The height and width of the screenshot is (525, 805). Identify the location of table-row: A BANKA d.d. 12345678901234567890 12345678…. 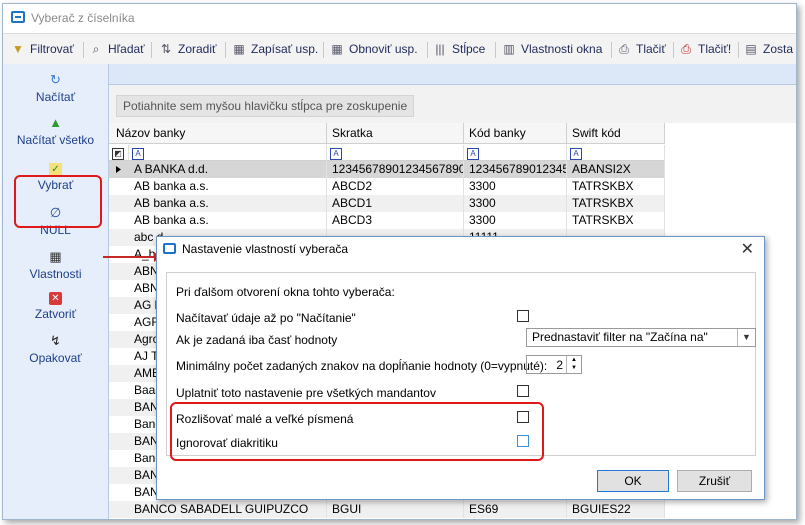
(387, 169).